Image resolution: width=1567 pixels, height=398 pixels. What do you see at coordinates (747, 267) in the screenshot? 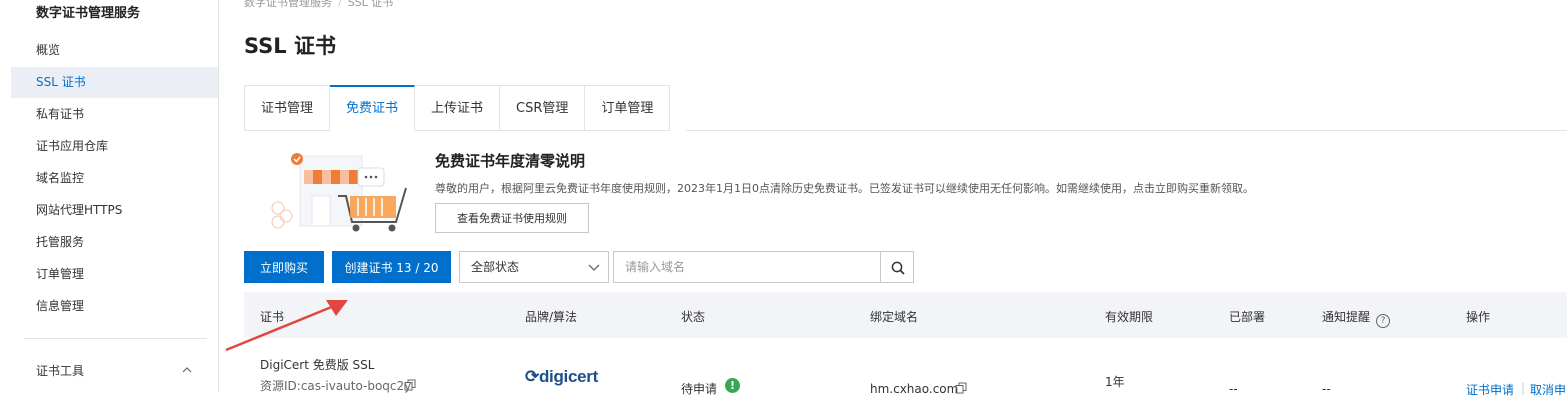
I see `domain-search-input` at bounding box center [747, 267].